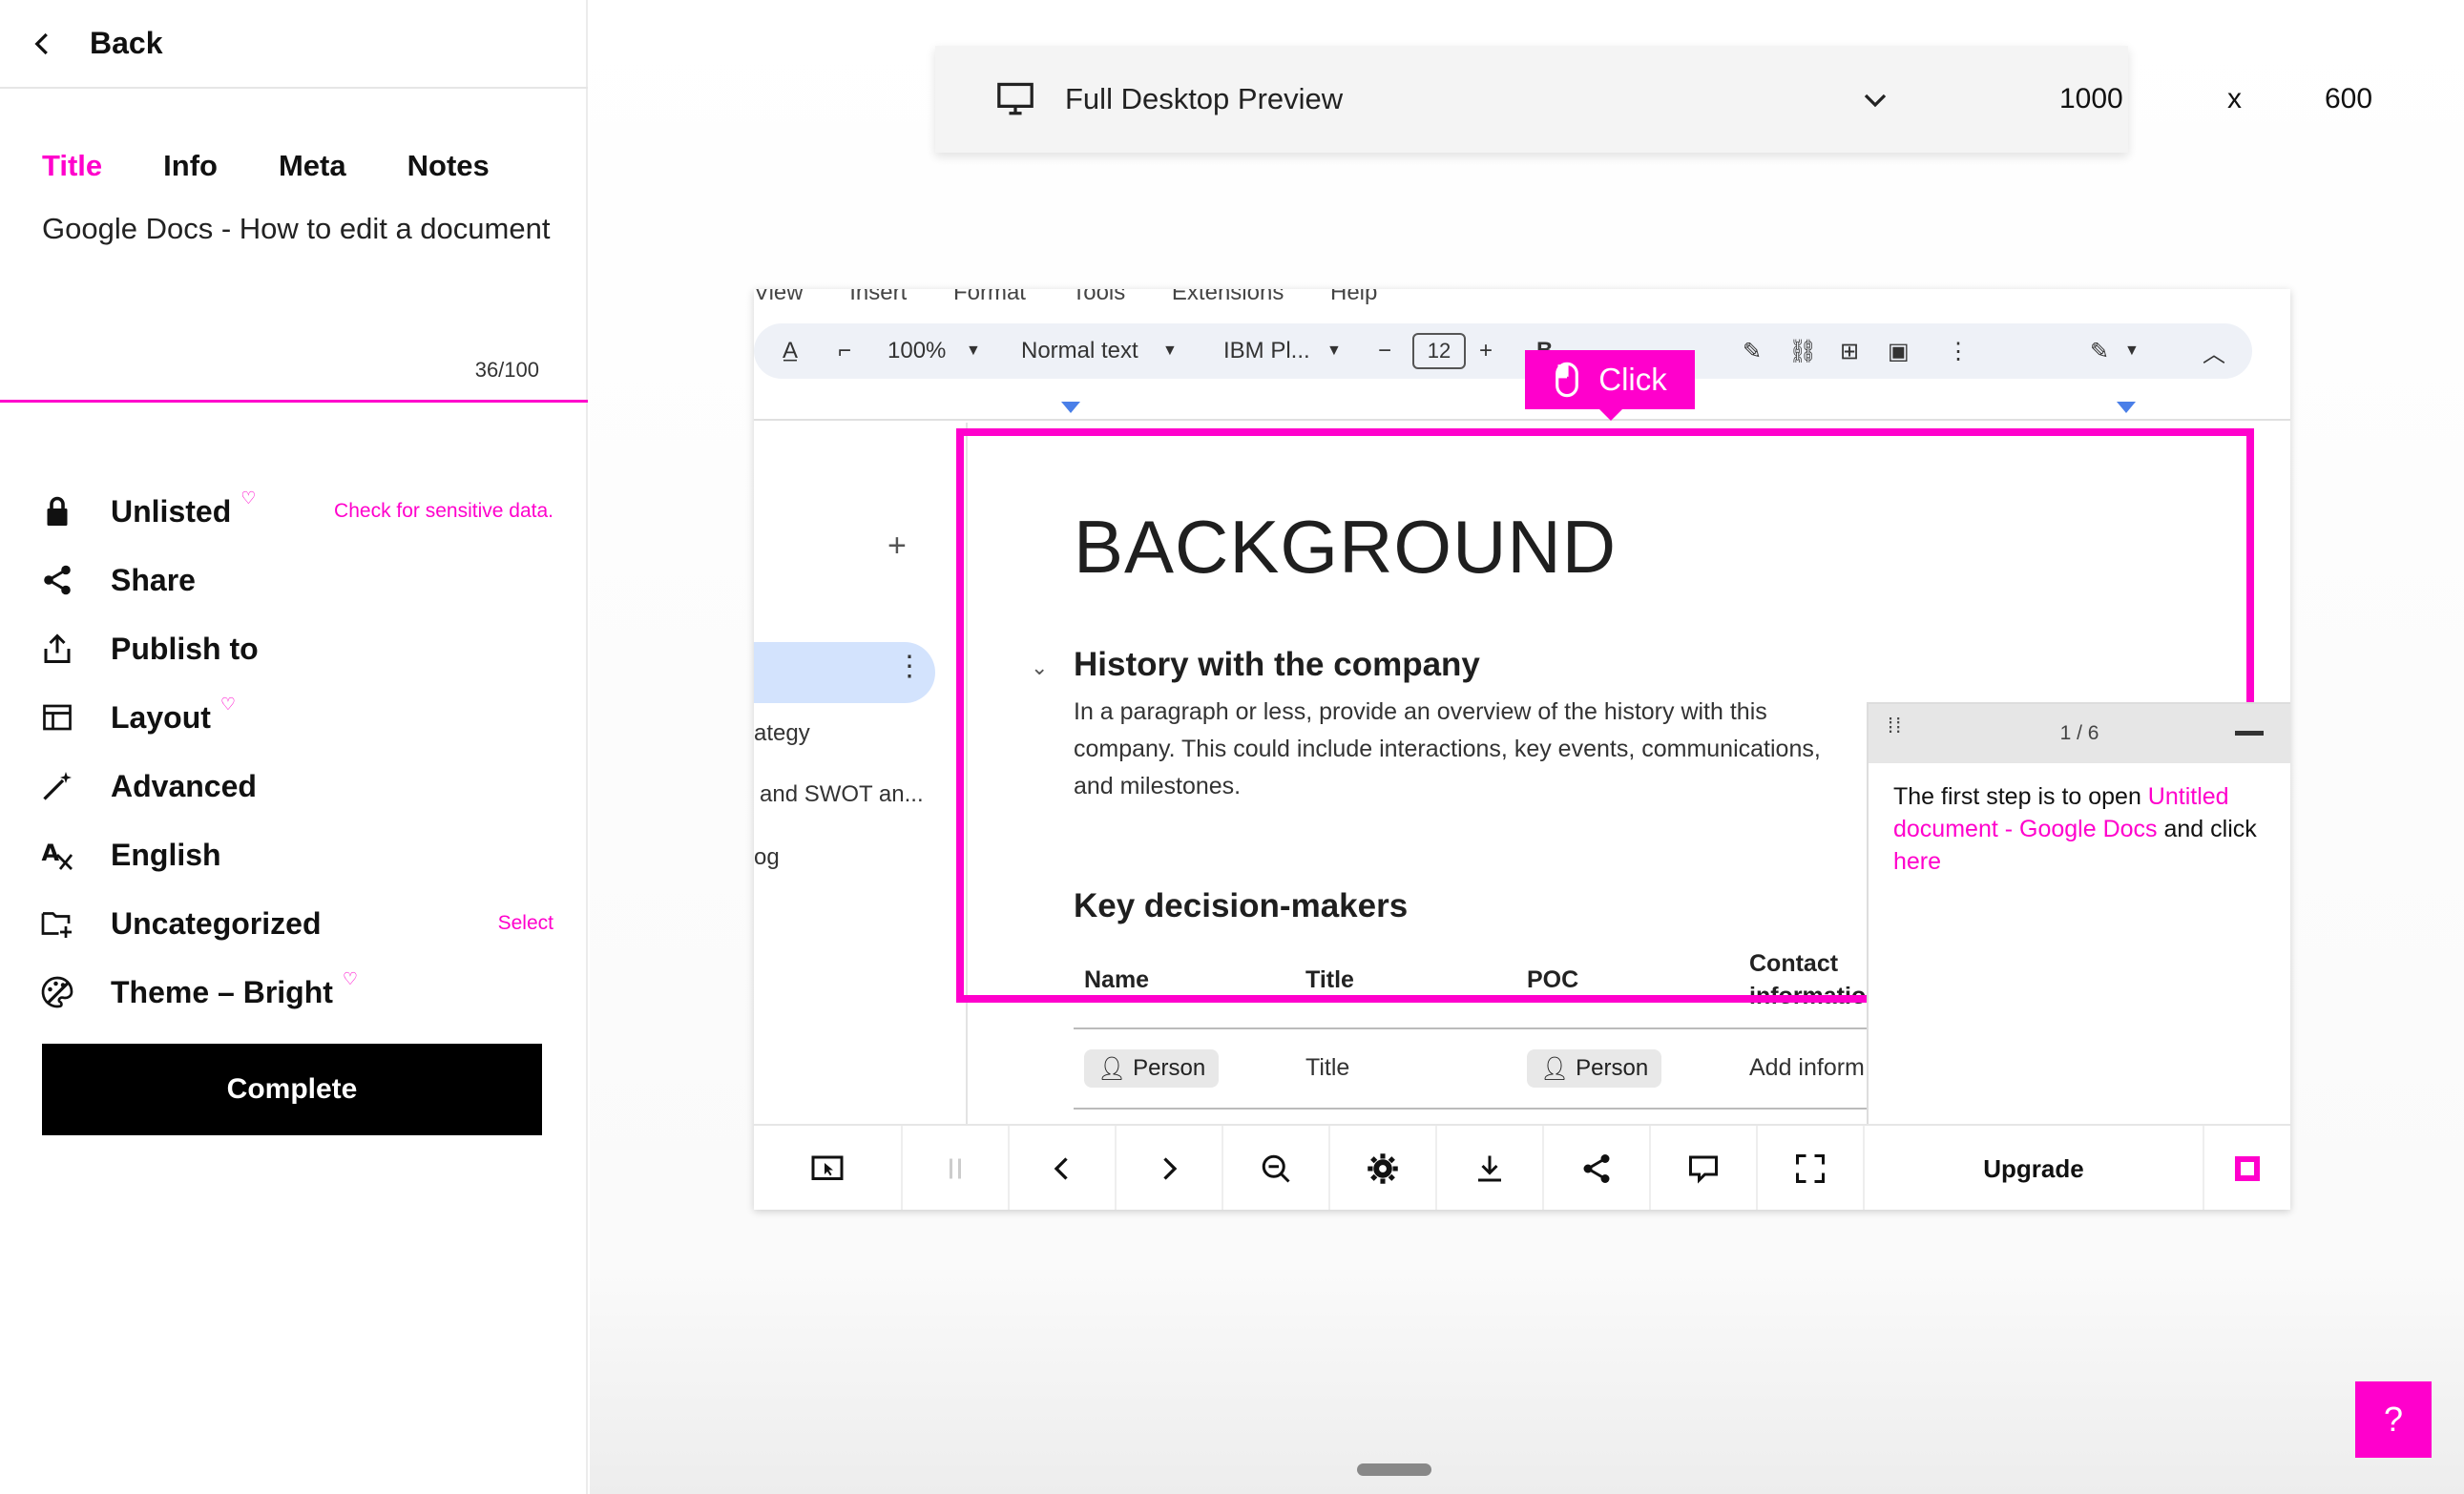  Describe the element at coordinates (296, 511) in the screenshot. I see `menu-item-unlisted: Unlisted ♡ Check for sensitive data.` at that location.